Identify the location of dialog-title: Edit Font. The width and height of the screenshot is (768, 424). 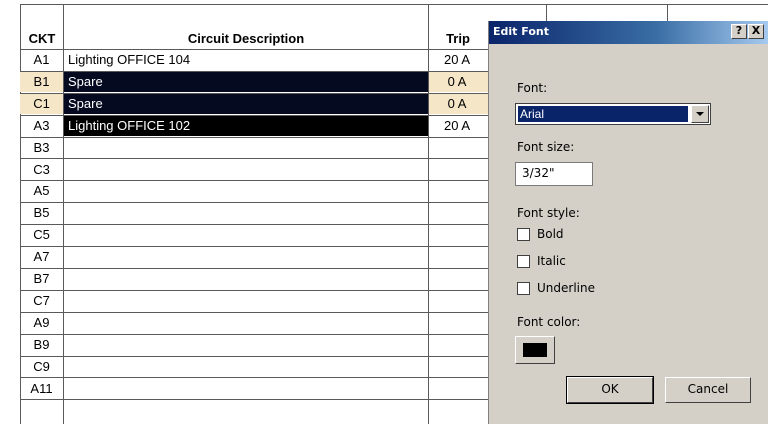
(521, 31).